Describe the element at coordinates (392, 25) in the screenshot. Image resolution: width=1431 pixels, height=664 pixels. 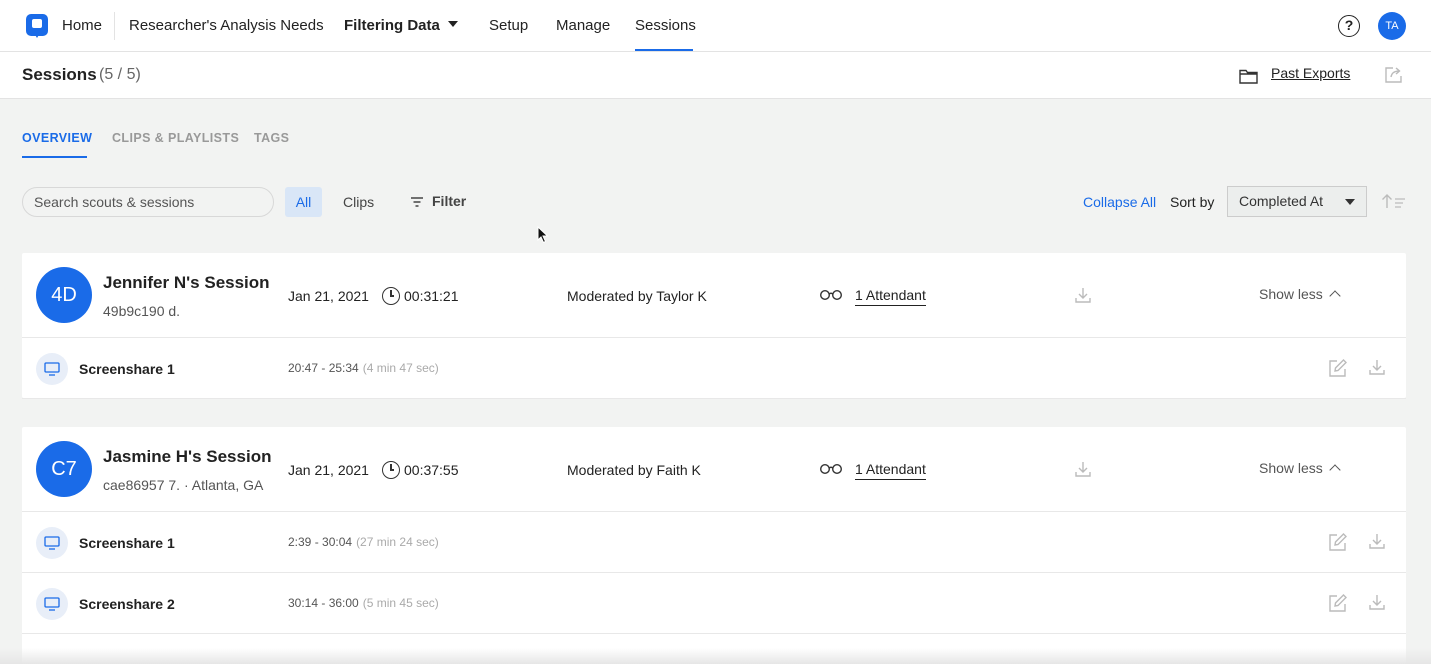
I see `nav-study-label: Filtering Data` at that location.